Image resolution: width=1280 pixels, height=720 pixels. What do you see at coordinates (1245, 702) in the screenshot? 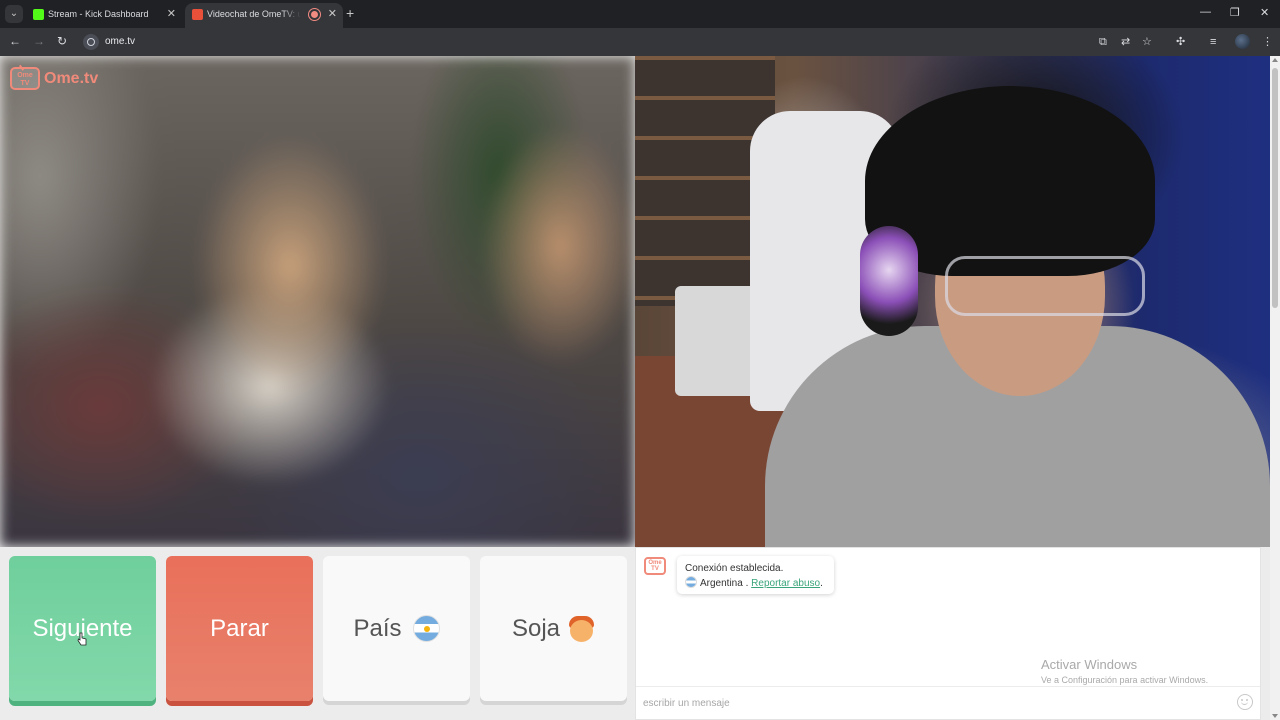
I see `emoji-smiley-icon` at bounding box center [1245, 702].